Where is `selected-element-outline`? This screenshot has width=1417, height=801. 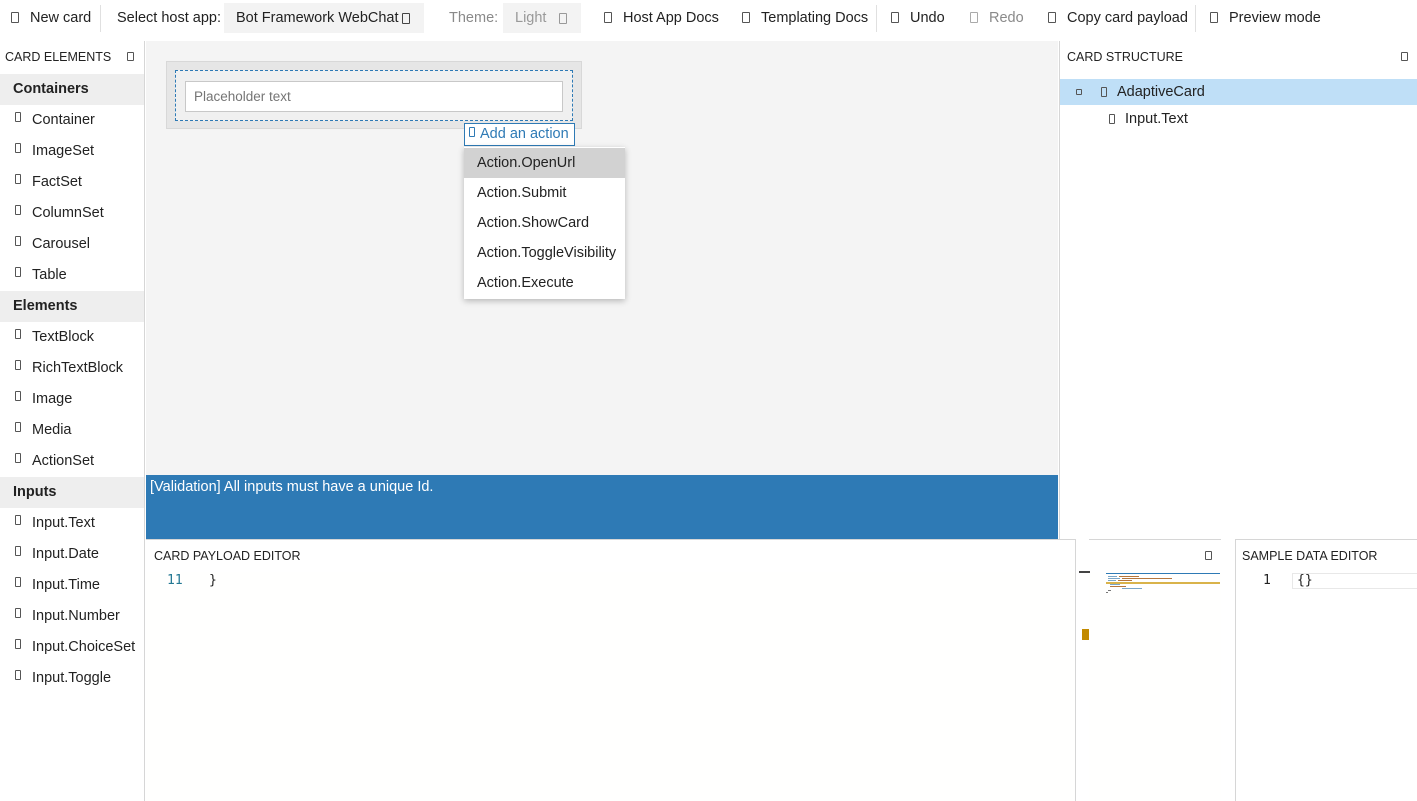
selected-element-outline is located at coordinates (374, 95).